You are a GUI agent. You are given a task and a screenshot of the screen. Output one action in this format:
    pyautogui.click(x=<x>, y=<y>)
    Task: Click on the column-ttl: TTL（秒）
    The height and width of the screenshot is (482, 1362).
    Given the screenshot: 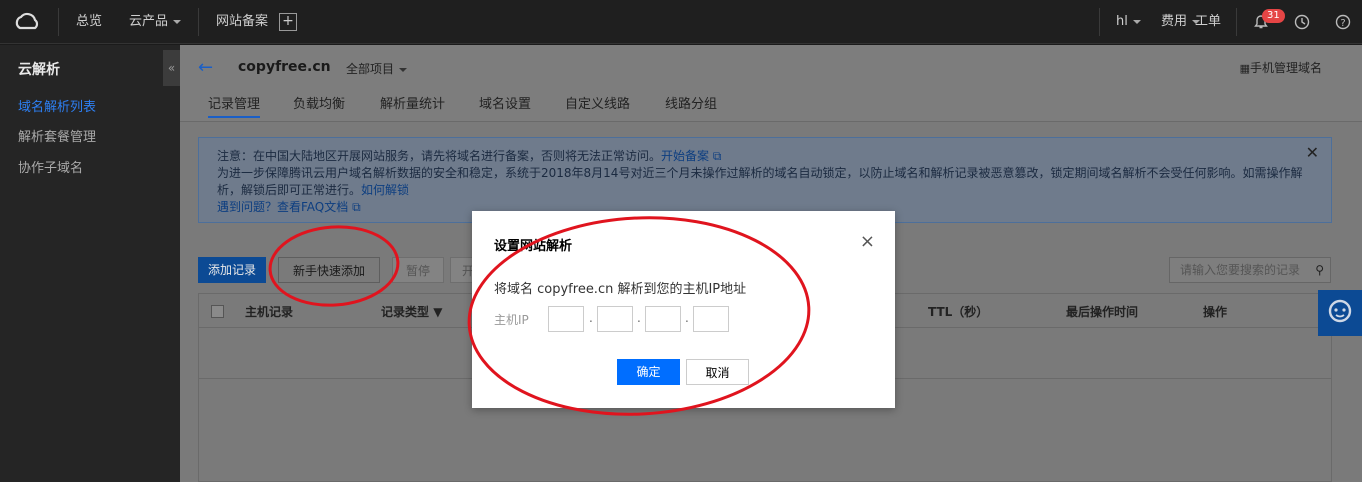 What is the action you would take?
    pyautogui.click(x=958, y=312)
    